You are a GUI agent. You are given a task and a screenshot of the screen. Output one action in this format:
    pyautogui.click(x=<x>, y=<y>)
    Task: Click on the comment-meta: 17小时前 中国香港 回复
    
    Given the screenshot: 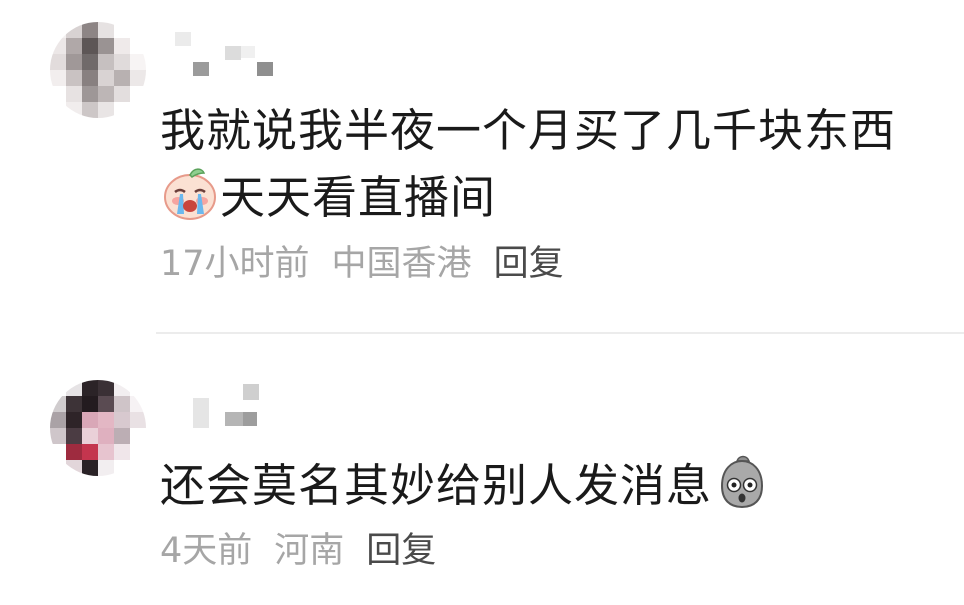 What is the action you would take?
    pyautogui.click(x=362, y=264)
    